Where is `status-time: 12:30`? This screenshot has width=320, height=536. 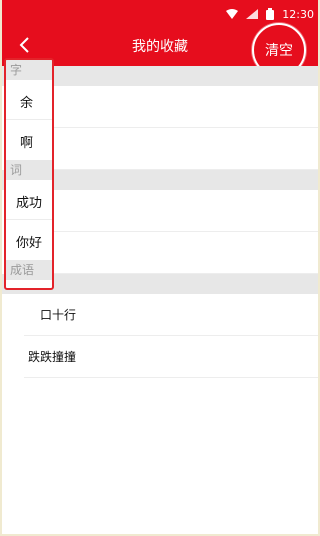 status-time: 12:30 is located at coordinates (298, 14).